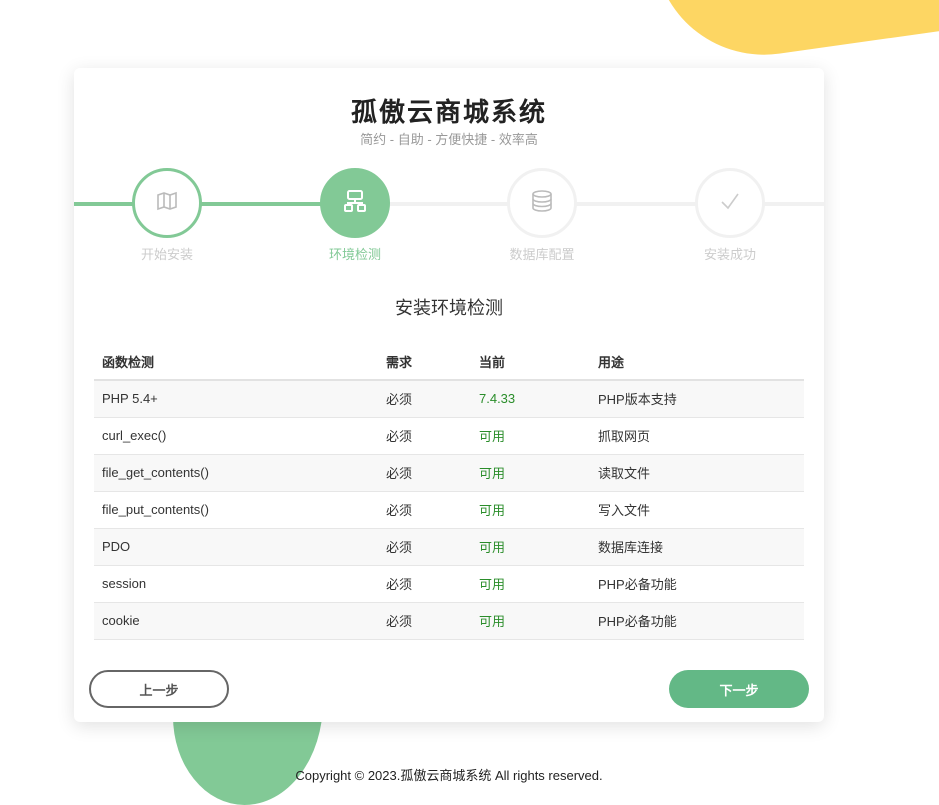  I want to click on table-row: cookie 必须 可用 PHP必备功能, so click(449, 621).